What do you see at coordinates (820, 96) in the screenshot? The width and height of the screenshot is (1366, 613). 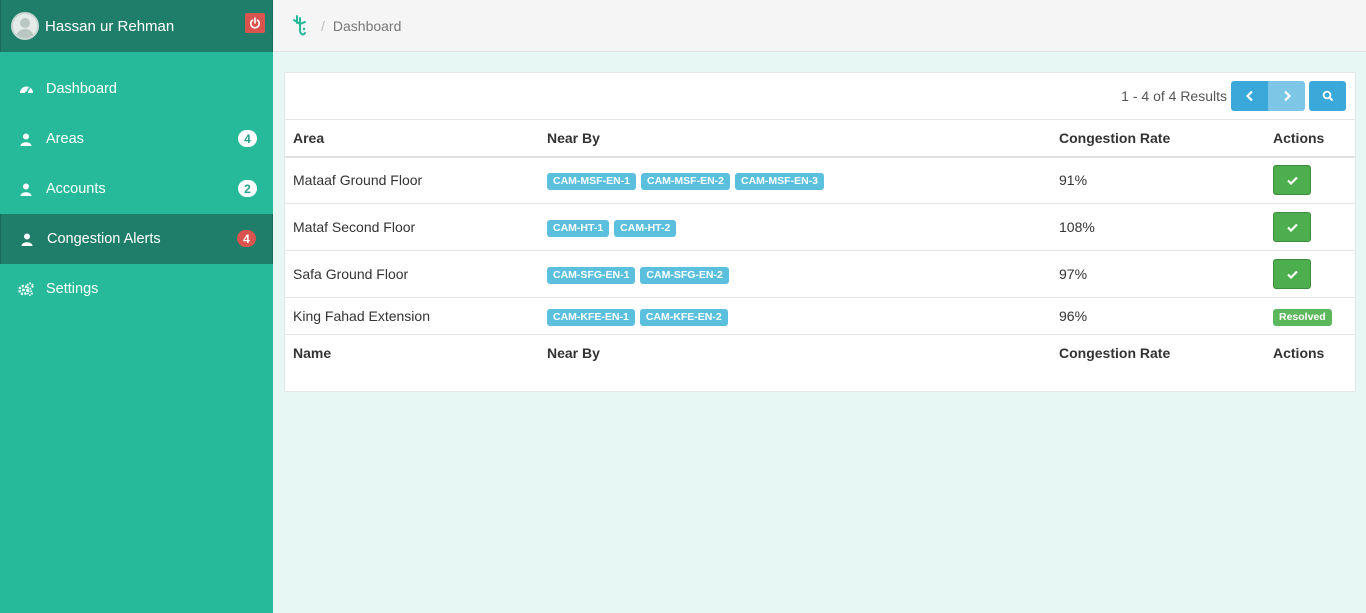 I see `table-toolbar: 1 - 4 of 4 Results` at bounding box center [820, 96].